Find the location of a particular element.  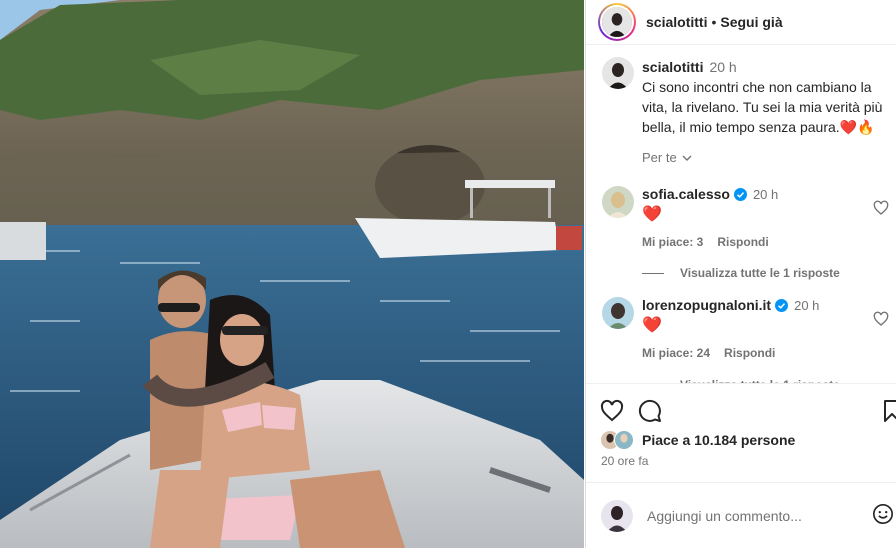

post-header: scialotitti • Segui già is located at coordinates (741, 22).